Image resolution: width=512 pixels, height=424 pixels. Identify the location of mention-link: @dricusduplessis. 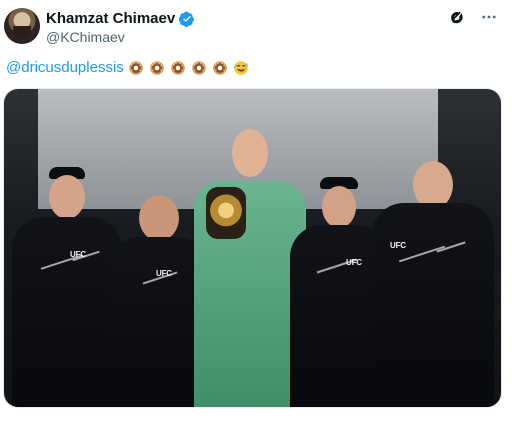
(65, 68).